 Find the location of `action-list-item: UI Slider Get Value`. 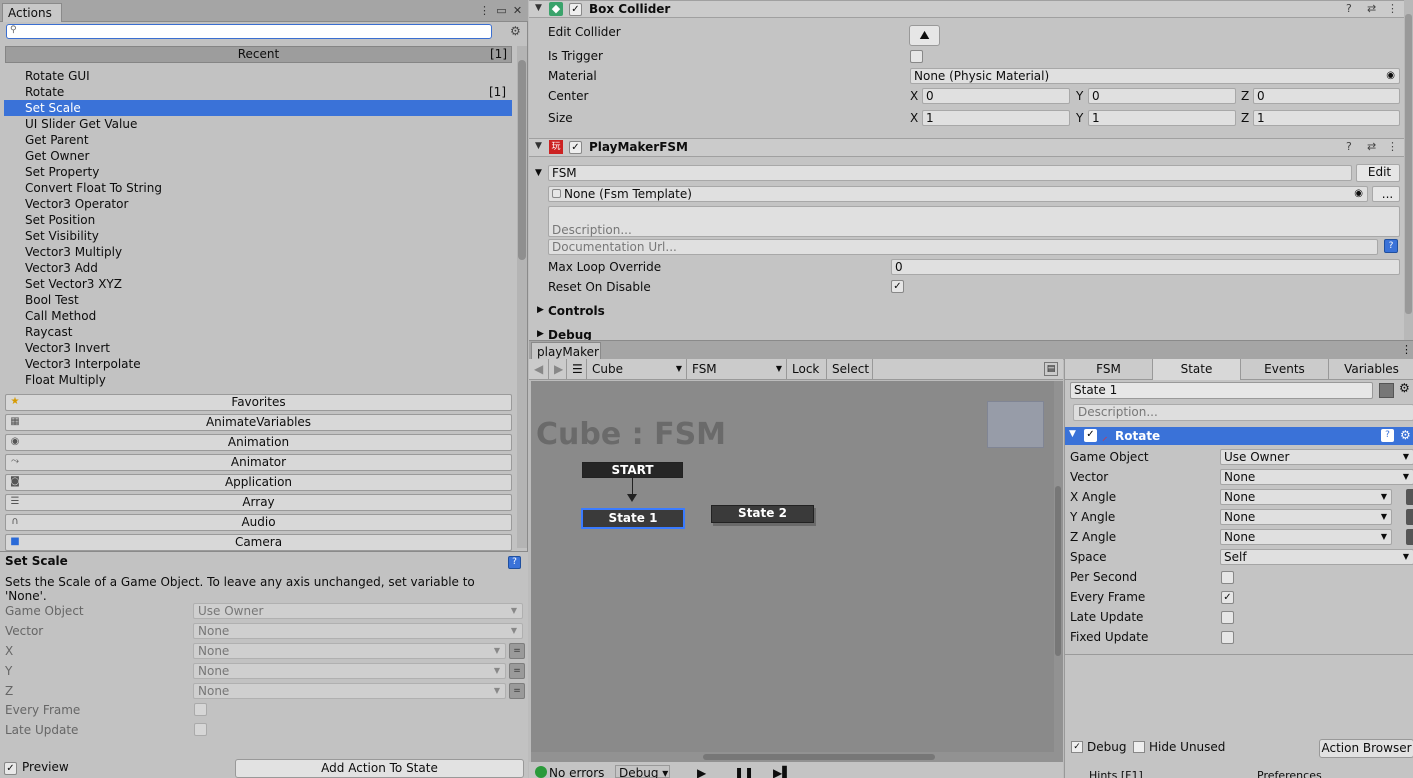

action-list-item: UI Slider Get Value is located at coordinates (258, 124).